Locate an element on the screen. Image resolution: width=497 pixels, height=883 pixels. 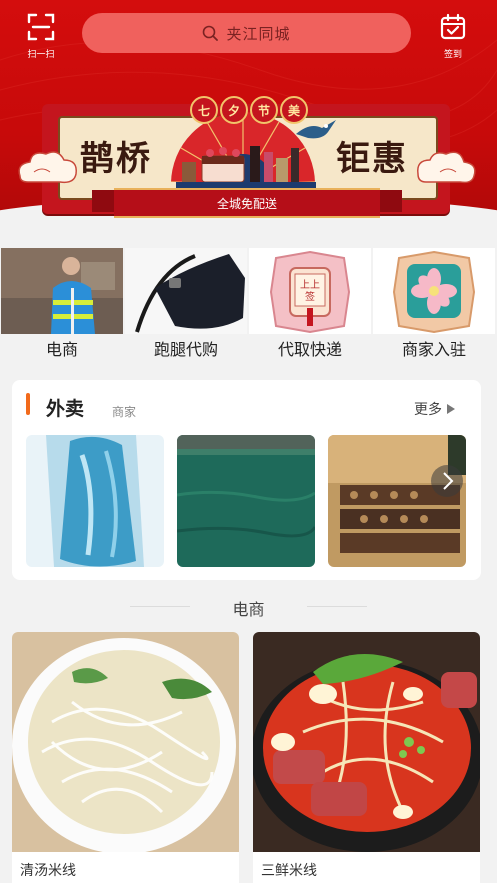
cloud-left-icon is located at coordinates (47, 167).